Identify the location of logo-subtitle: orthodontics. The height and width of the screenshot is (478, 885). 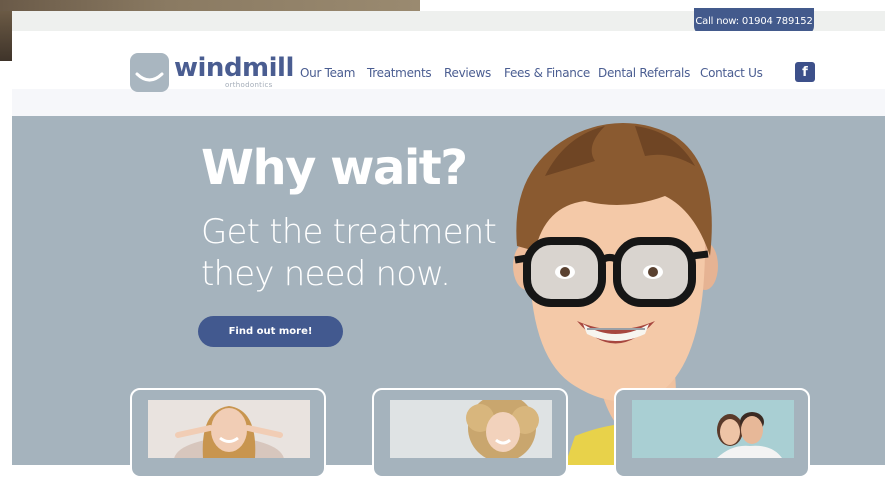
(249, 85).